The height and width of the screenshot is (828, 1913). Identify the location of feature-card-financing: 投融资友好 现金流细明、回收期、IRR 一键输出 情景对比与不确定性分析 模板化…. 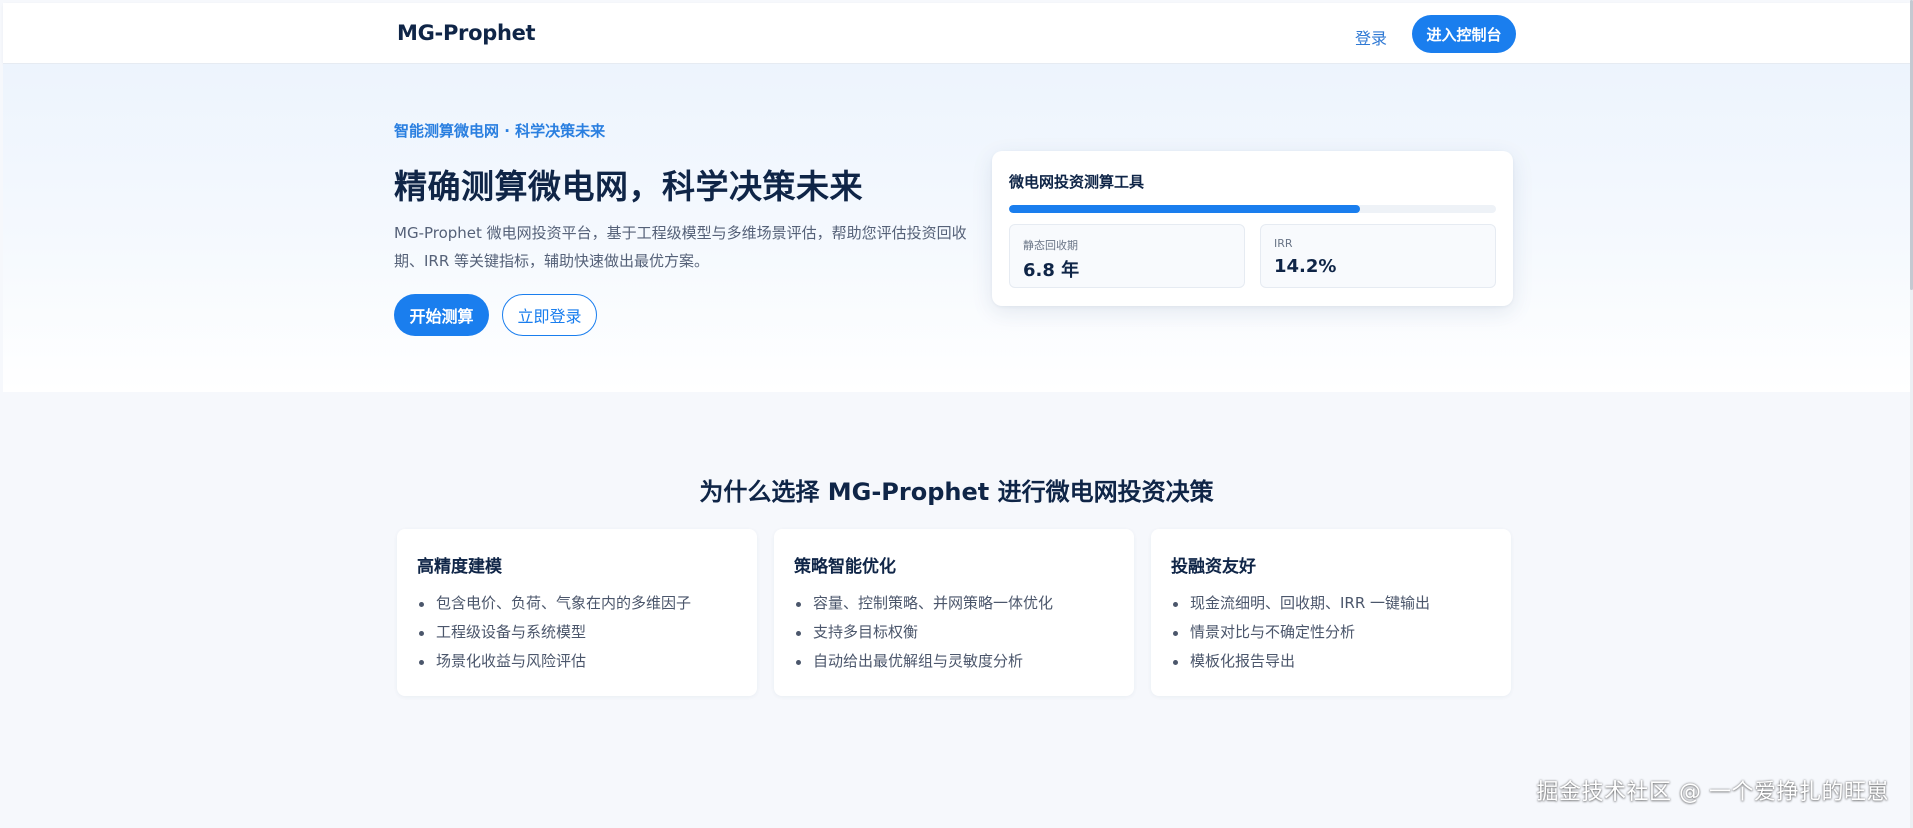
(1331, 612).